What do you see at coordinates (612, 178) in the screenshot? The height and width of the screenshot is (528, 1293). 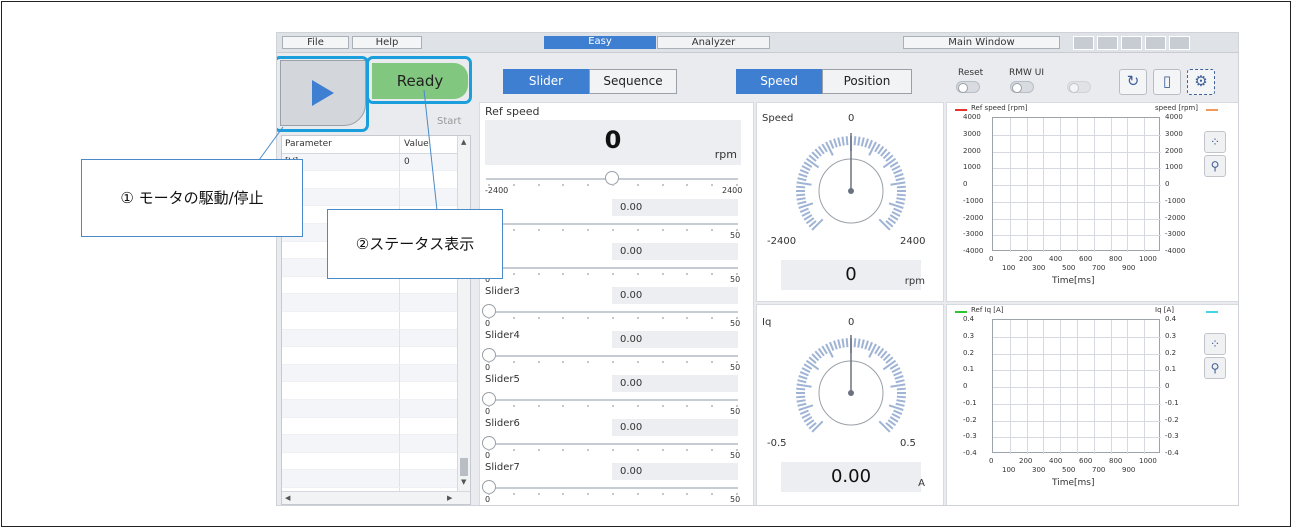 I see `ref-speed-knob` at bounding box center [612, 178].